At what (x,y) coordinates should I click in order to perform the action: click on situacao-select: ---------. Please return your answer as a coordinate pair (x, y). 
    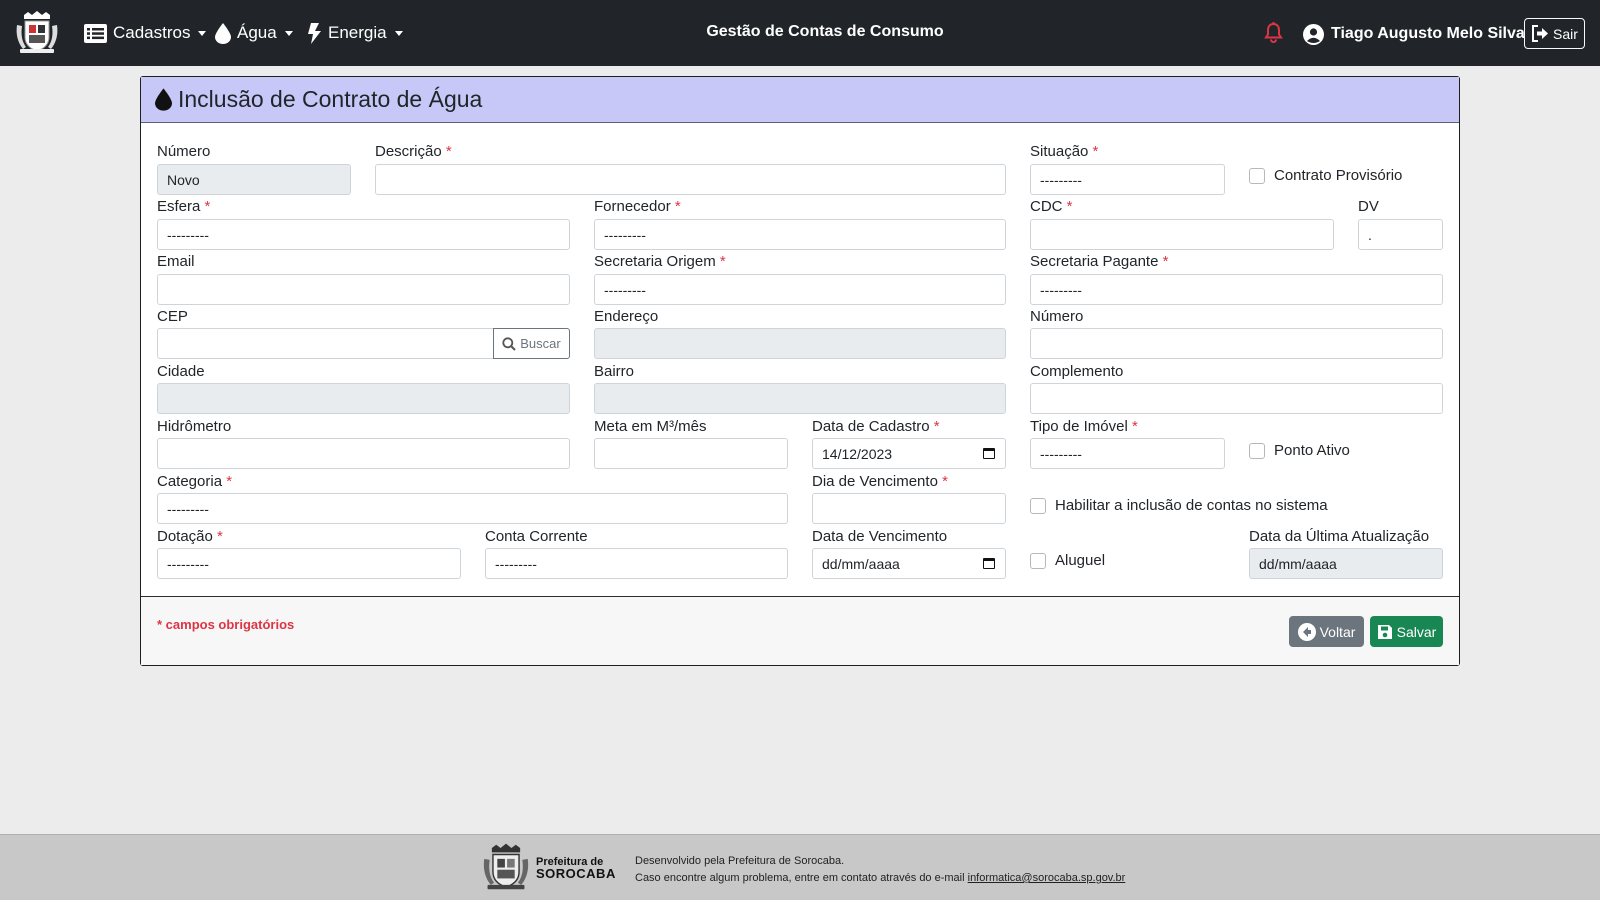
    Looking at the image, I should click on (1127, 179).